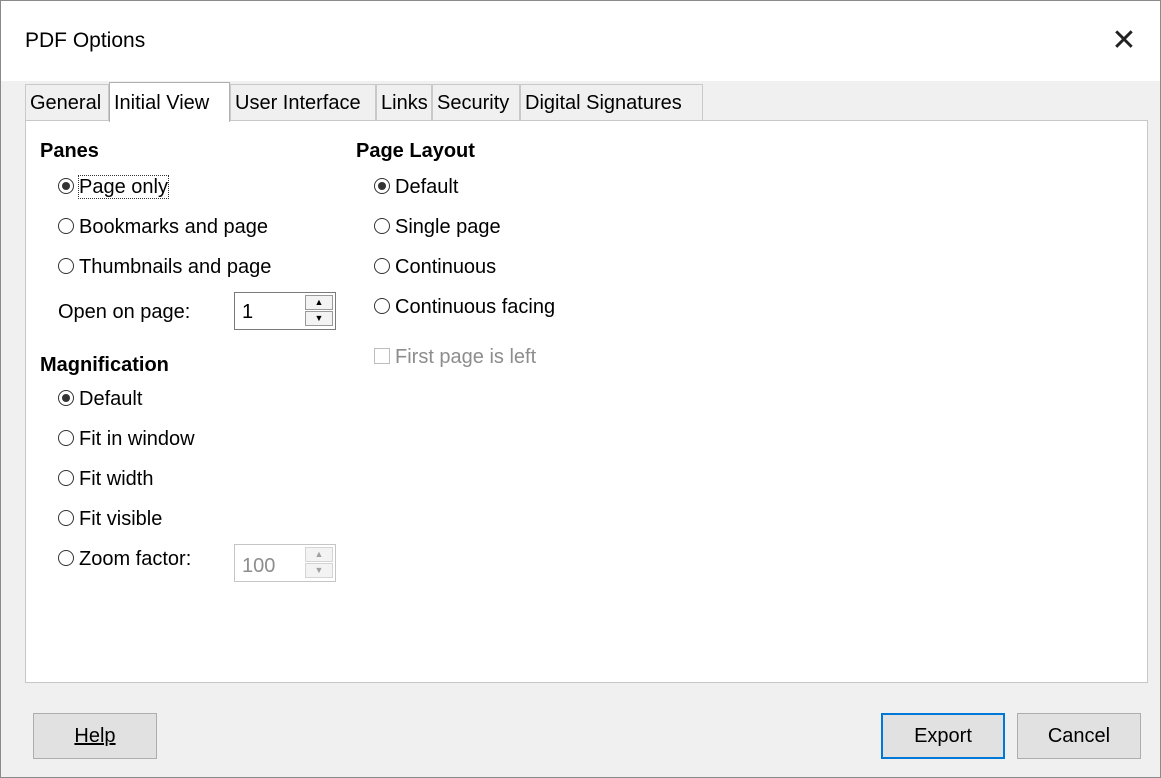 The image size is (1161, 778). Describe the element at coordinates (475, 307) in the screenshot. I see `radio-label: Continuous facing` at that location.